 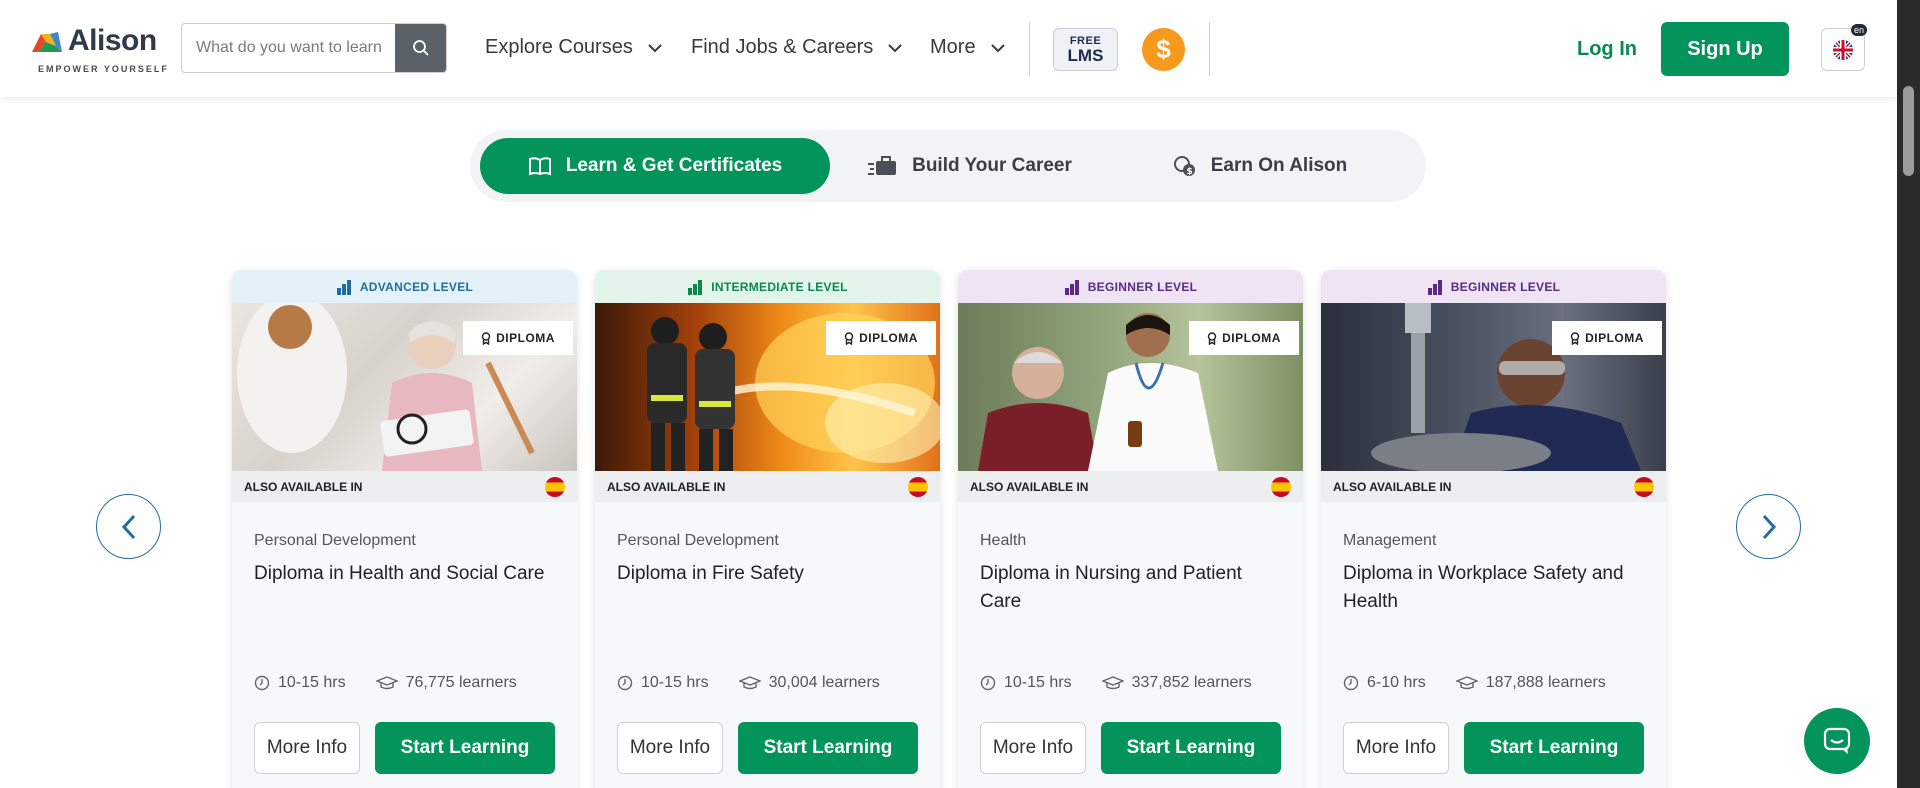 I want to click on course-learners: 76,775 learners, so click(x=461, y=682).